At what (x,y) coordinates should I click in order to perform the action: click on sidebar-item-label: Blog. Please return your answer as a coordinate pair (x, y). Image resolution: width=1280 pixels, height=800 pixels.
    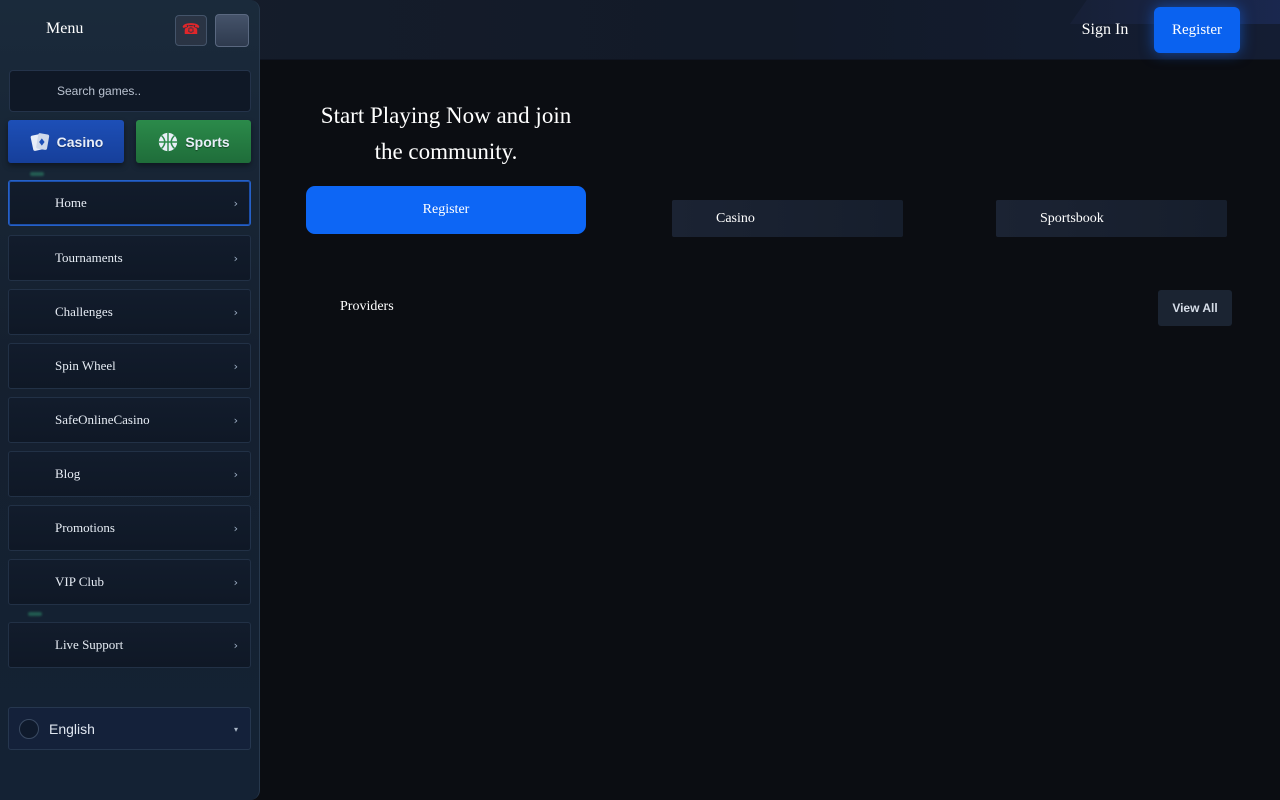
    Looking at the image, I should click on (68, 473).